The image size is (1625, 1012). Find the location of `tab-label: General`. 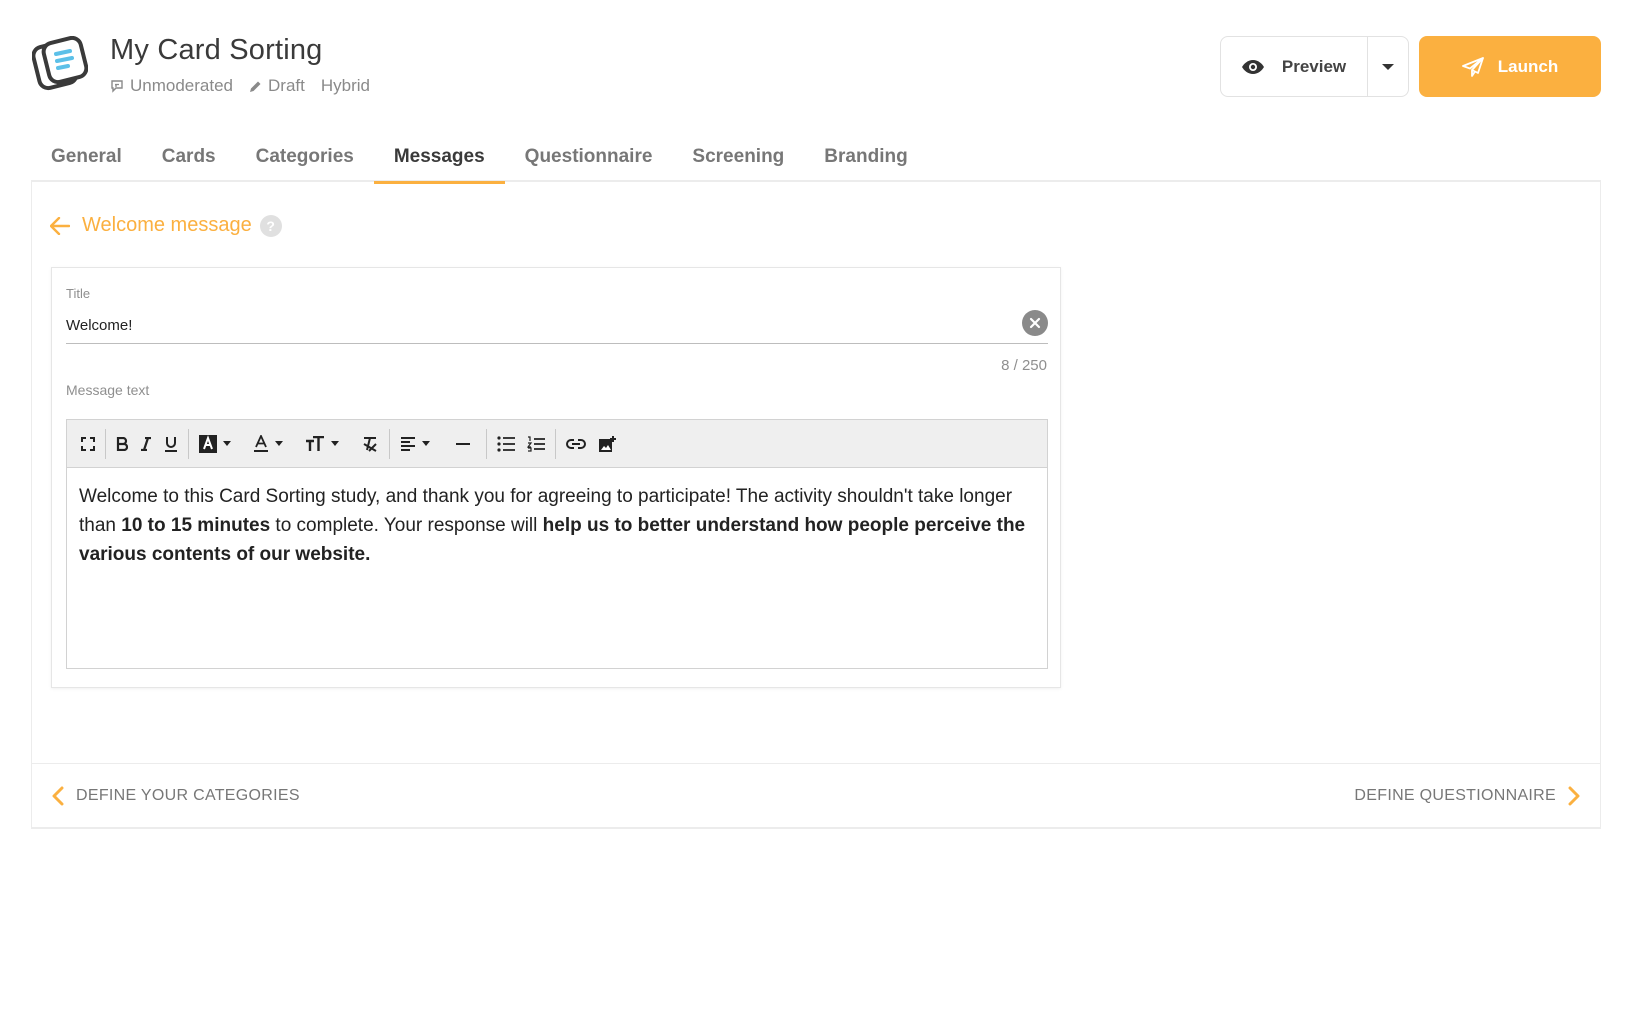

tab-label: General is located at coordinates (86, 156).